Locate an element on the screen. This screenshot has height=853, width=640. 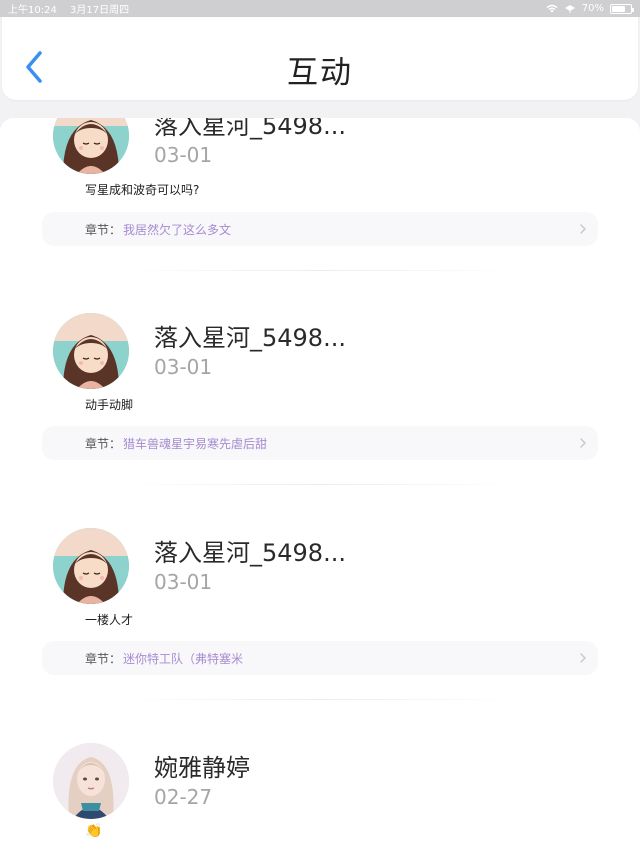
comment-text: 写星成和波奇可以吗? is located at coordinates (142, 190).